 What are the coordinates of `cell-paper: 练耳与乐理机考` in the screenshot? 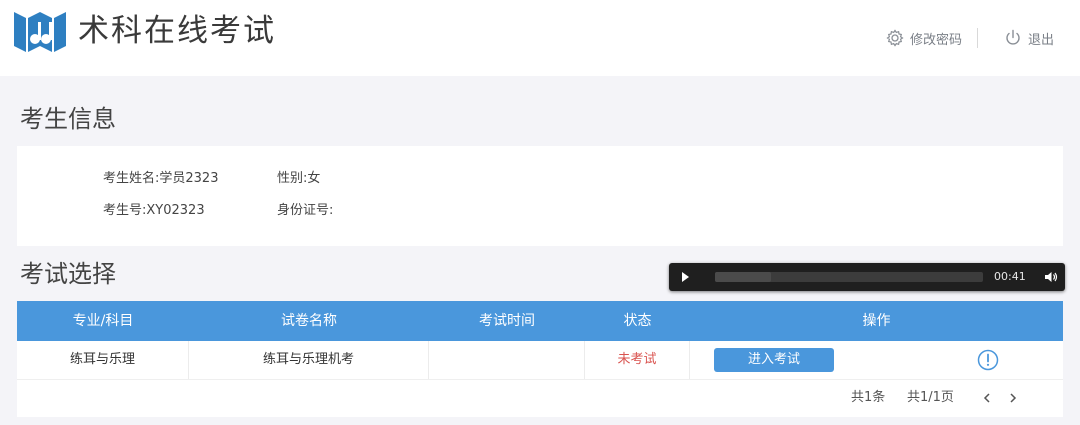 It's located at (309, 360).